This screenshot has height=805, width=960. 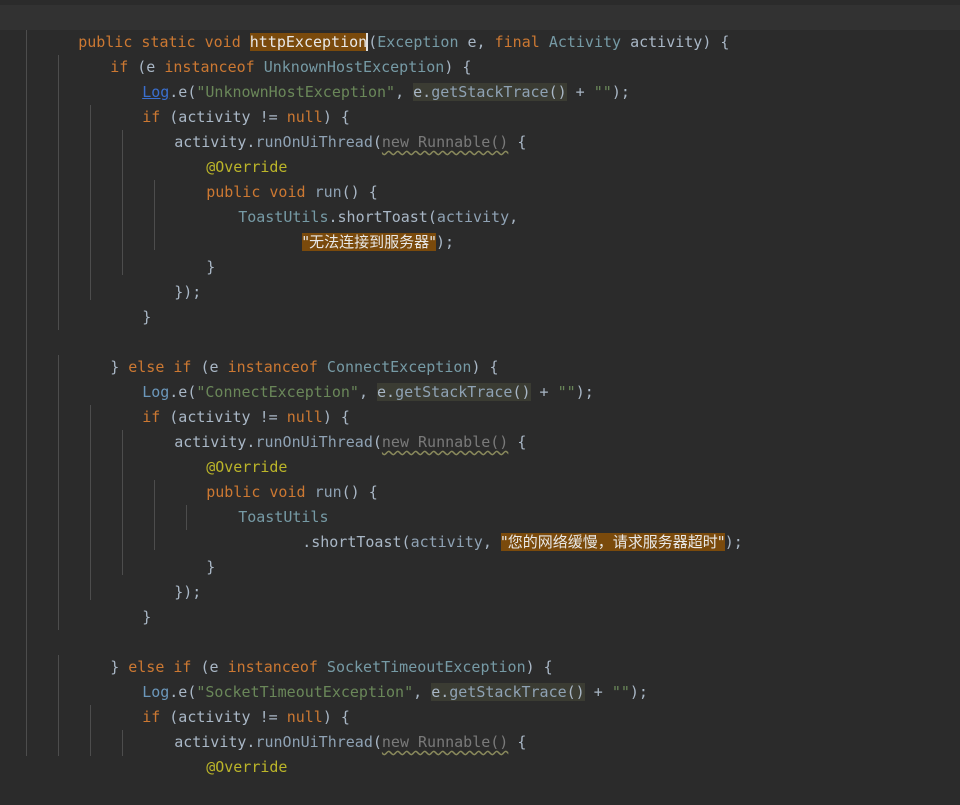 I want to click on annotation-token: @Override, so click(x=247, y=767).